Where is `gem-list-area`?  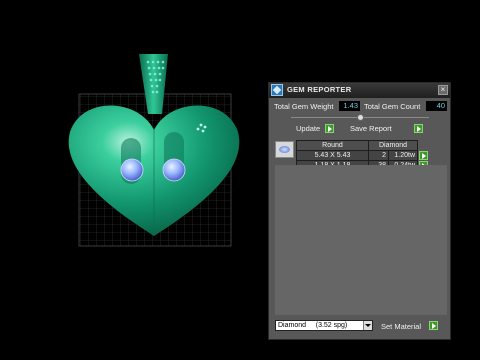
gem-list-area is located at coordinates (361, 240).